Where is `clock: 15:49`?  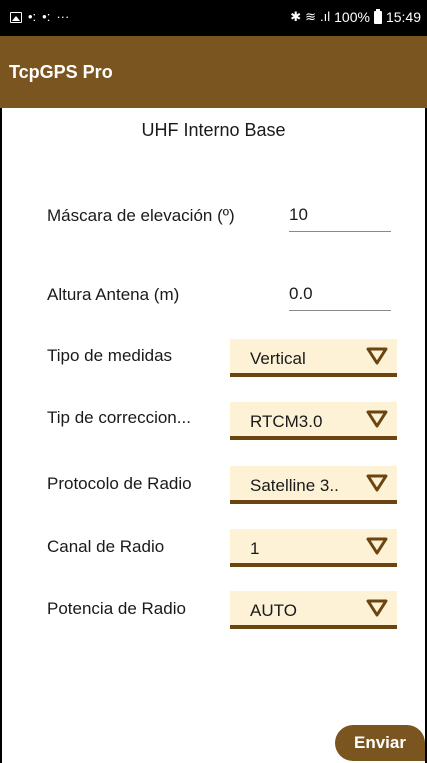
clock: 15:49 is located at coordinates (403, 17).